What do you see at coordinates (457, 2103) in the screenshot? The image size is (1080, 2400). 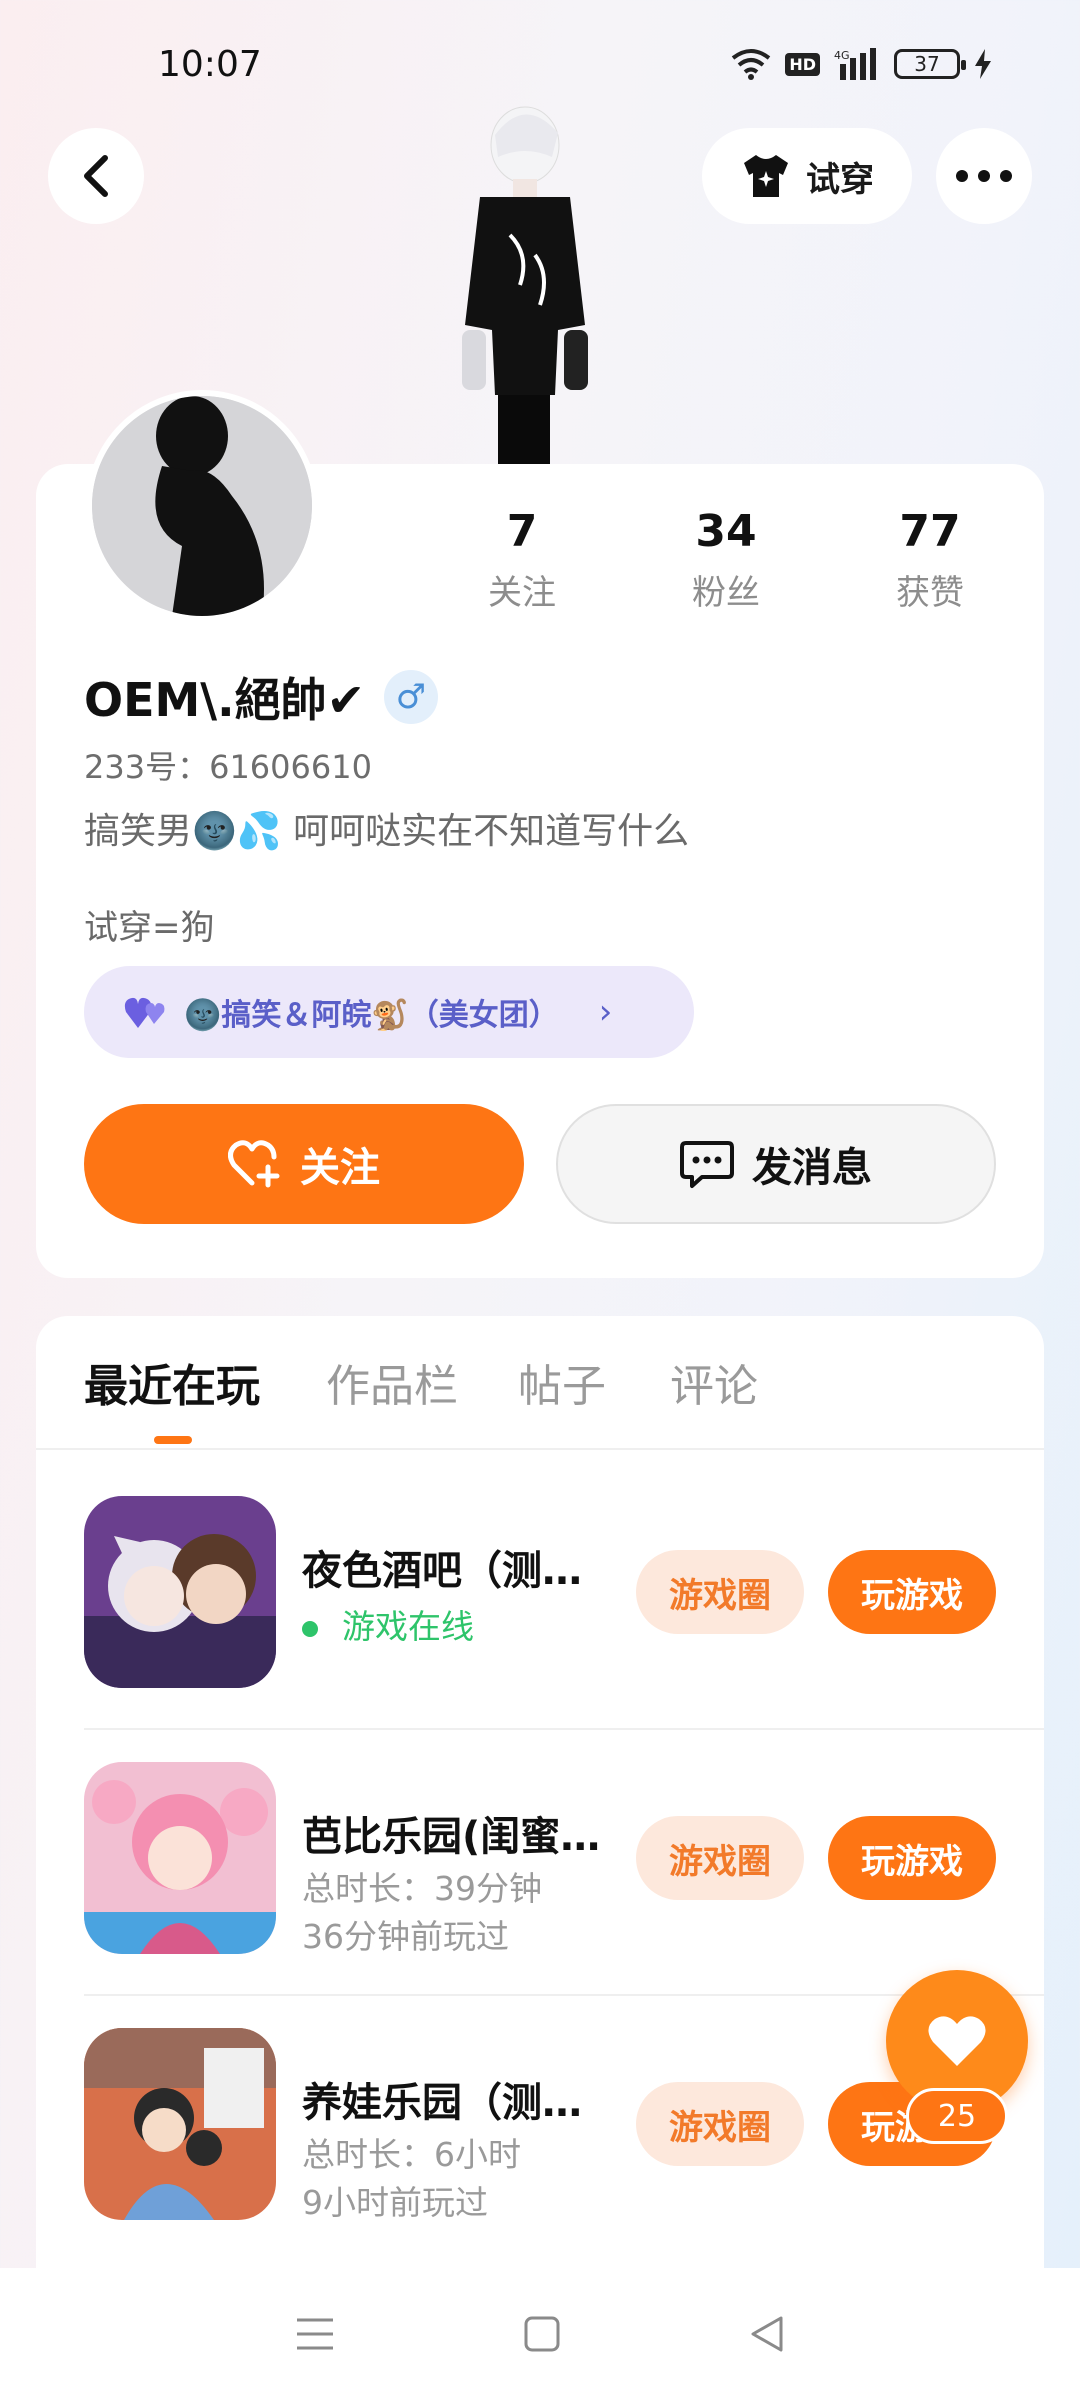 I see `game-name: 养娃乐园（测试版）` at bounding box center [457, 2103].